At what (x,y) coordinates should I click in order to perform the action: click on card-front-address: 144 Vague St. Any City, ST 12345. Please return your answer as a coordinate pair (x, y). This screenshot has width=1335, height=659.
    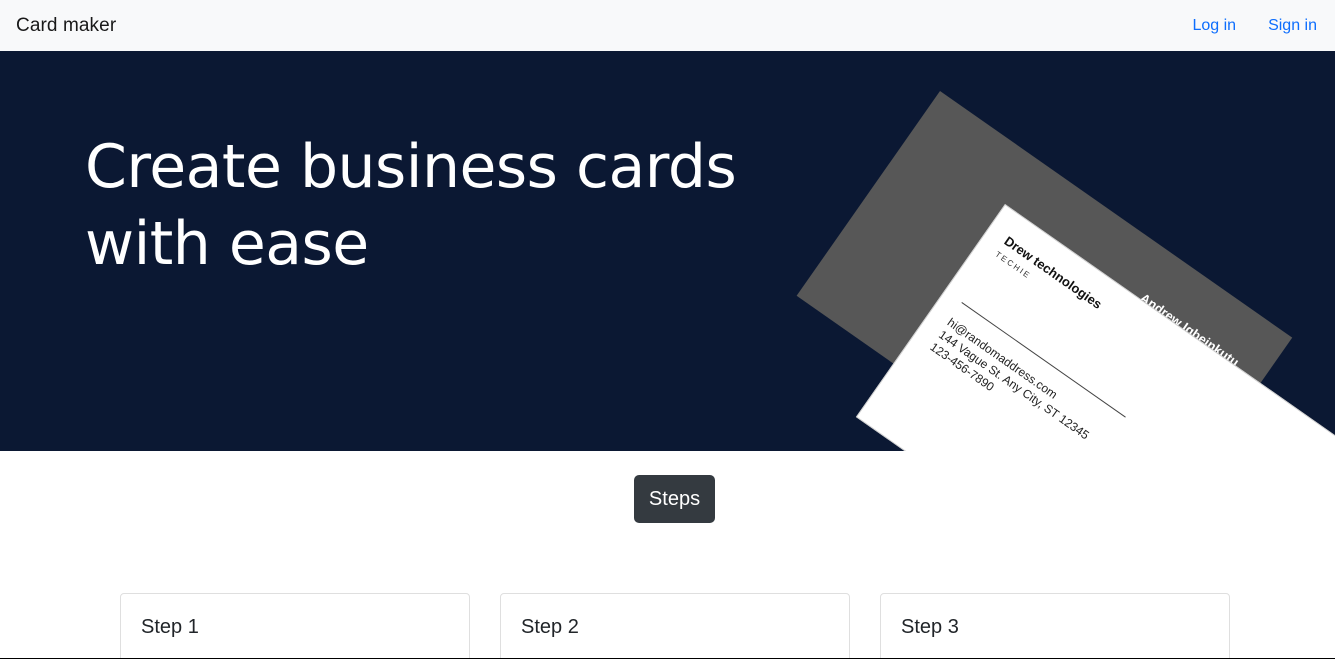
    Looking at the image, I should click on (1014, 385).